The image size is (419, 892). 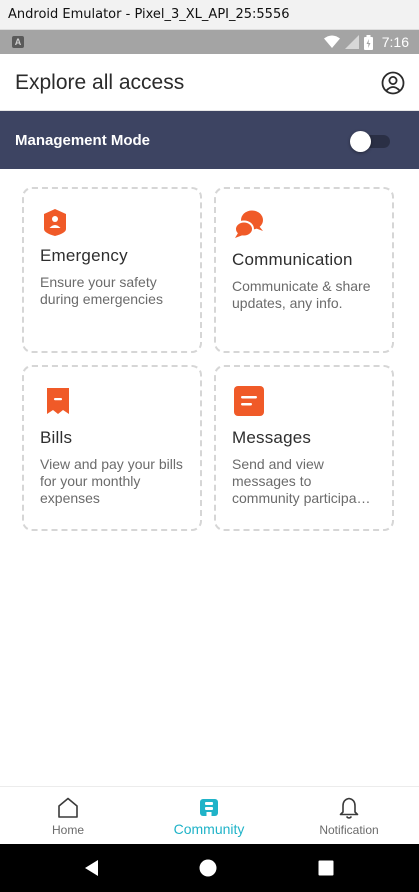 What do you see at coordinates (84, 255) in the screenshot?
I see `card-title: Emergency` at bounding box center [84, 255].